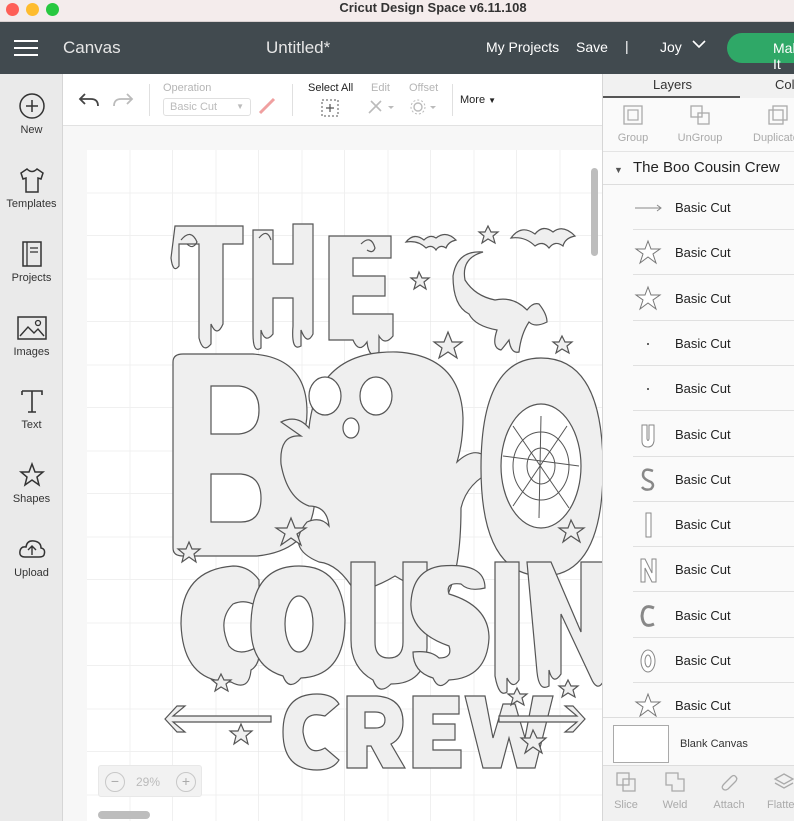  What do you see at coordinates (437, 732) in the screenshot?
I see `letter-e2-shape` at bounding box center [437, 732].